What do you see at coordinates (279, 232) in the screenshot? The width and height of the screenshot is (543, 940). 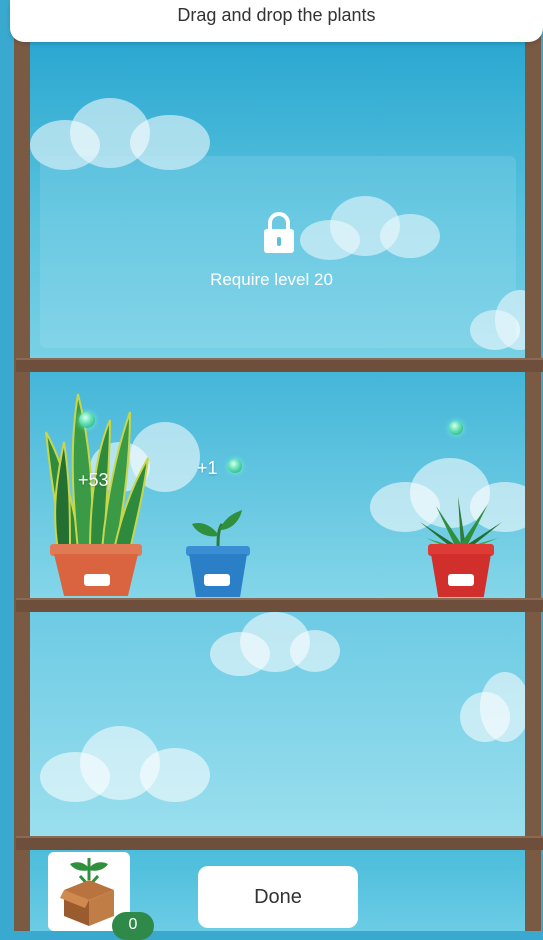 I see `lock-icon` at bounding box center [279, 232].